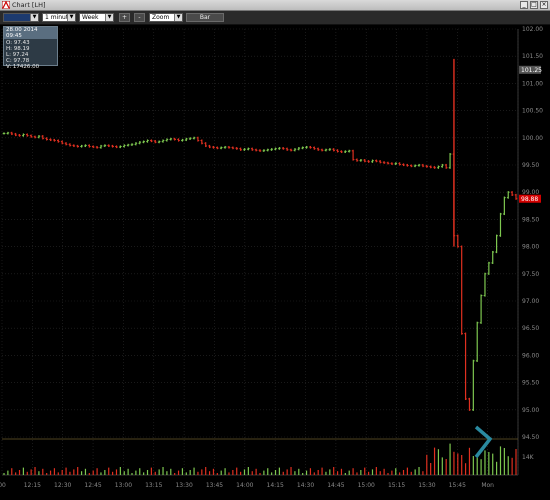 The image size is (550, 500). Describe the element at coordinates (275, 485) in the screenshot. I see `time-tick-label: 14:15` at that location.